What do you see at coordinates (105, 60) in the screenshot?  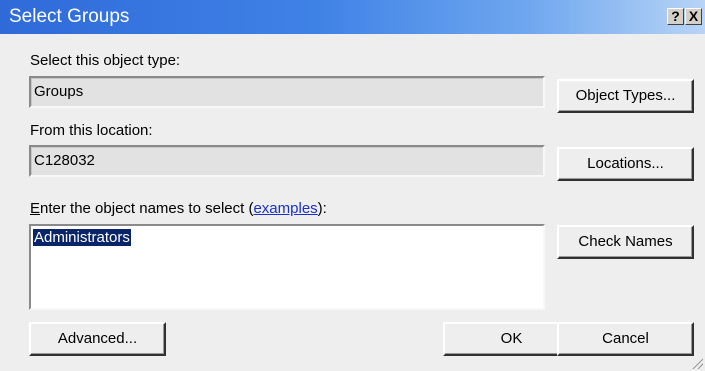 I see `object-type-label: Select this object type:` at bounding box center [105, 60].